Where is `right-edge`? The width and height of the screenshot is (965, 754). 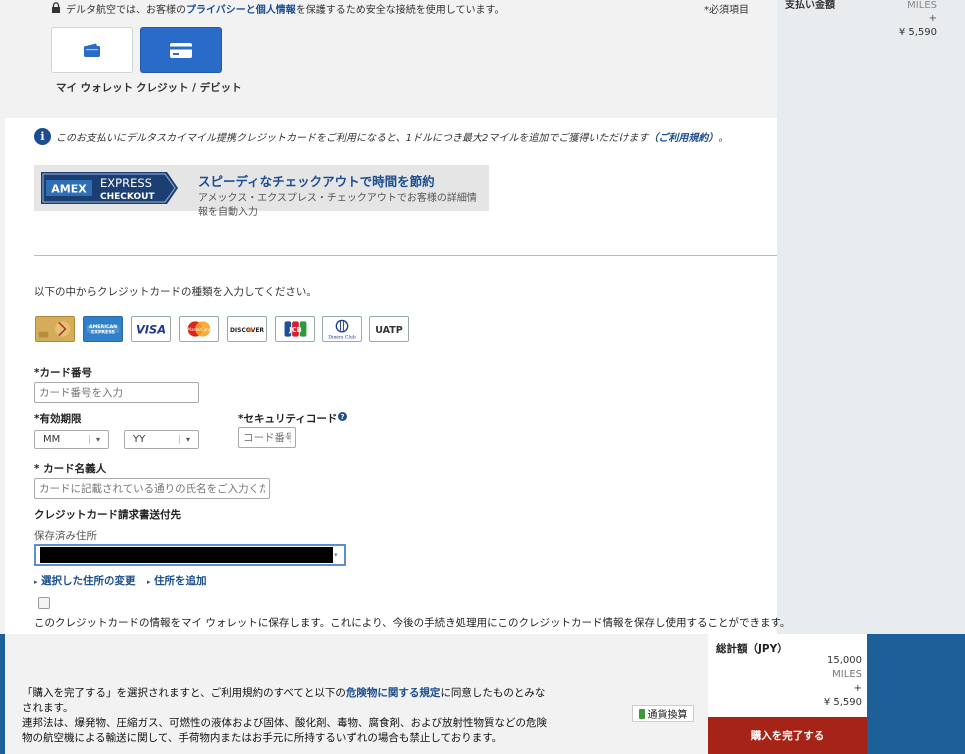
right-edge is located at coordinates (959, 317).